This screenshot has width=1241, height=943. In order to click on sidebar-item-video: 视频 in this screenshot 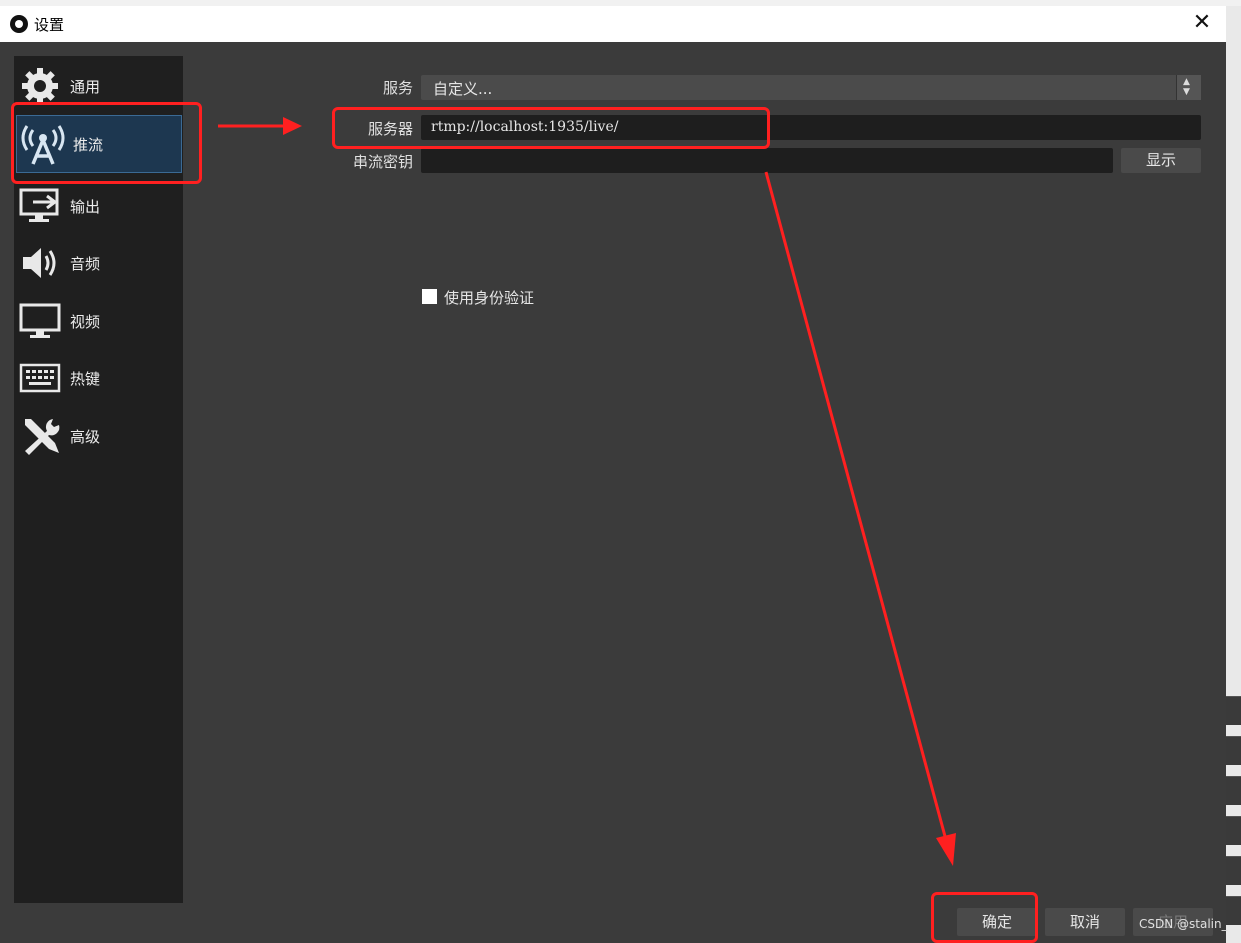, I will do `click(98, 321)`.